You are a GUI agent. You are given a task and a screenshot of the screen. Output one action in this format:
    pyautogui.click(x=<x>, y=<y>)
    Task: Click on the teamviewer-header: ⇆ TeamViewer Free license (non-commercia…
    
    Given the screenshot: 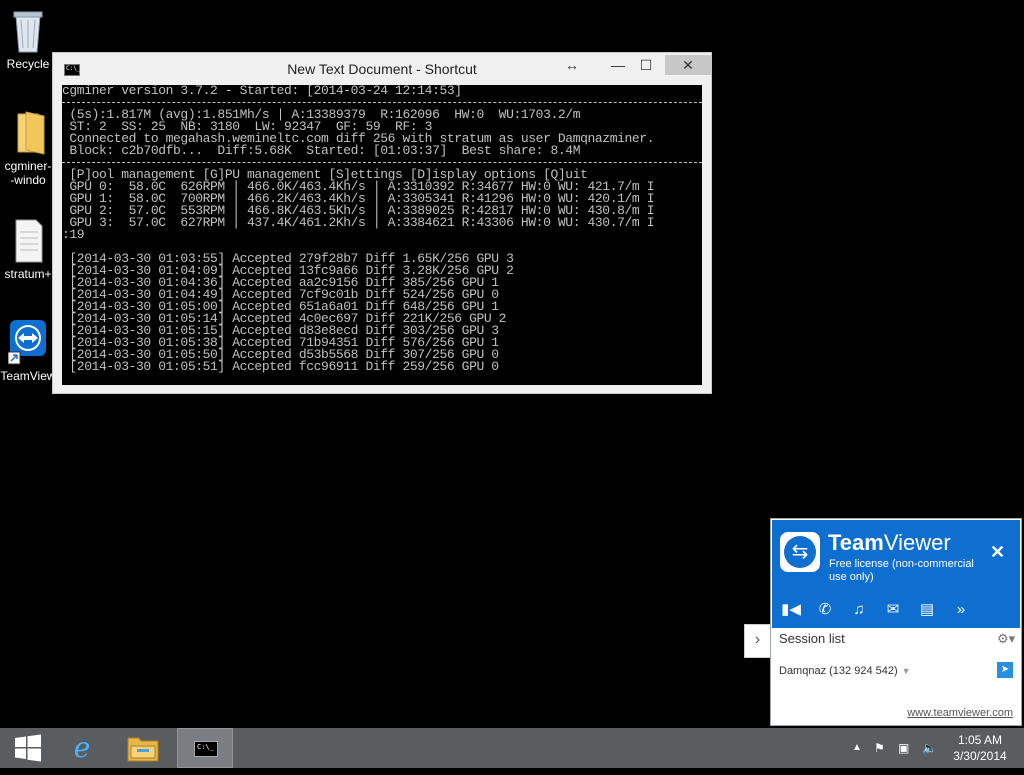 What is the action you would take?
    pyautogui.click(x=896, y=574)
    